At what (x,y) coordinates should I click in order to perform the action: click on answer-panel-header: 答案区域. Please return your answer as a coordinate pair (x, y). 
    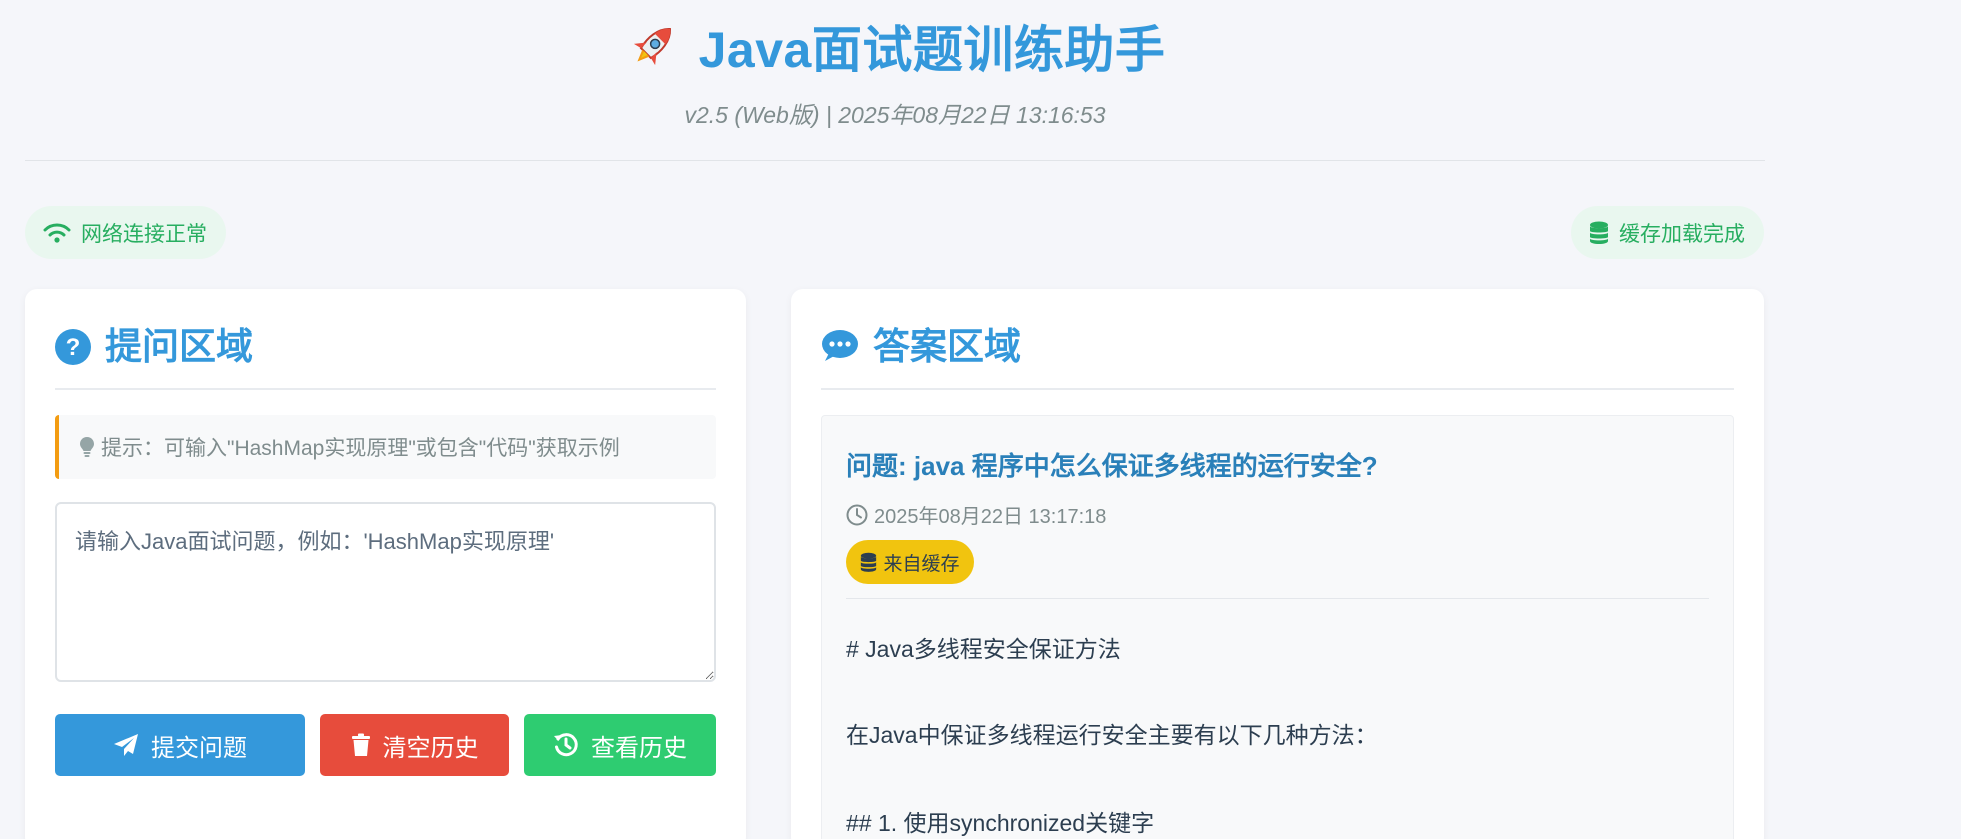
    Looking at the image, I should click on (1277, 357).